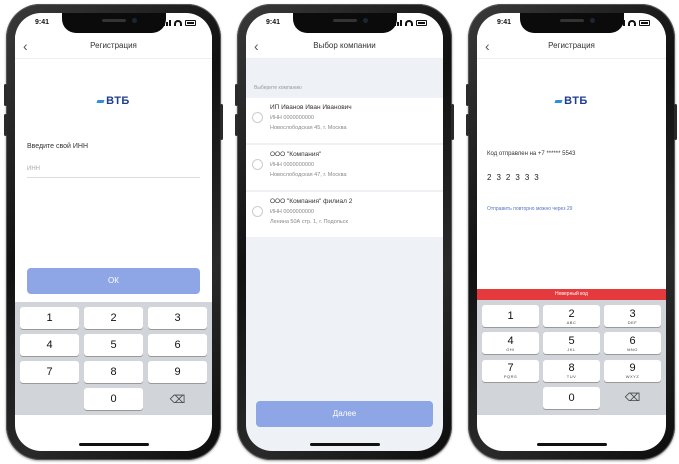  I want to click on sms-sent-text: Код отправлен на +7 ****** 5543, so click(531, 154).